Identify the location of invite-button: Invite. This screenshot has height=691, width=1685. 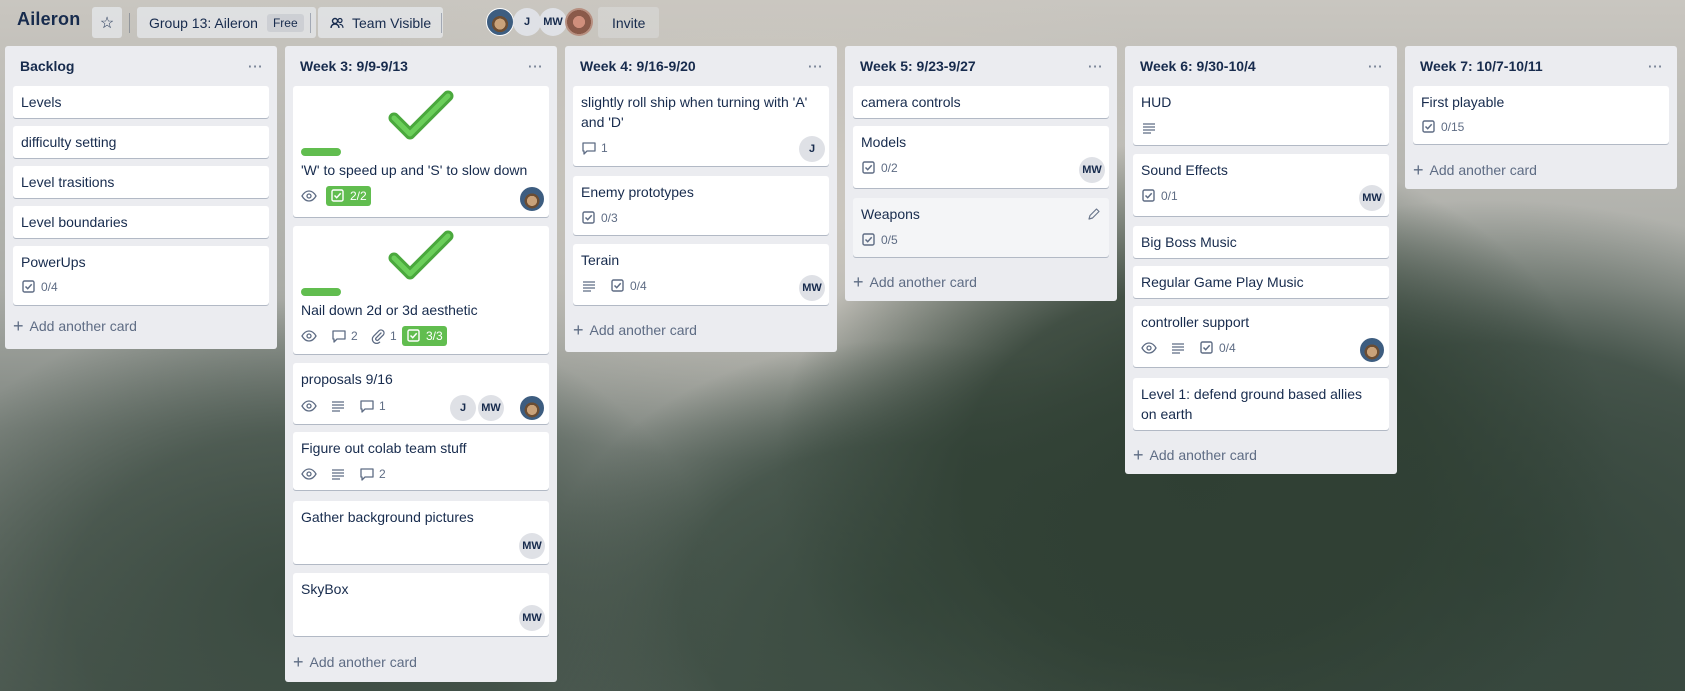
(629, 22).